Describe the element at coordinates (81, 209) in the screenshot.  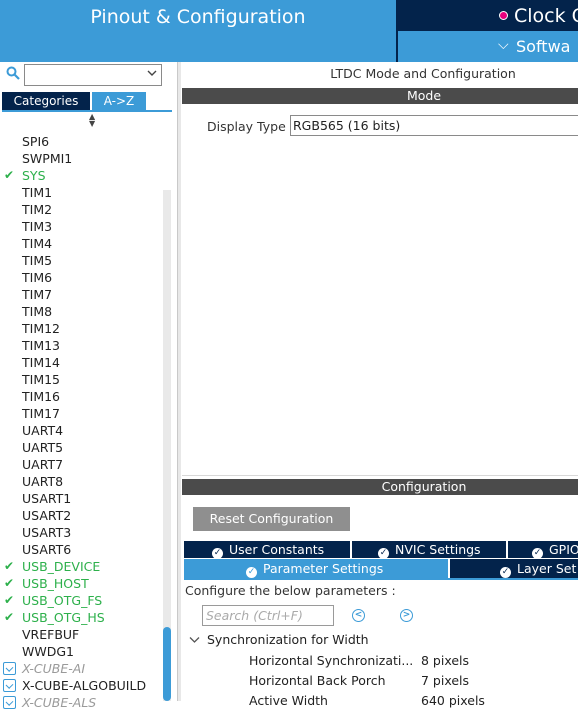
I see `list-item: TIM2` at that location.